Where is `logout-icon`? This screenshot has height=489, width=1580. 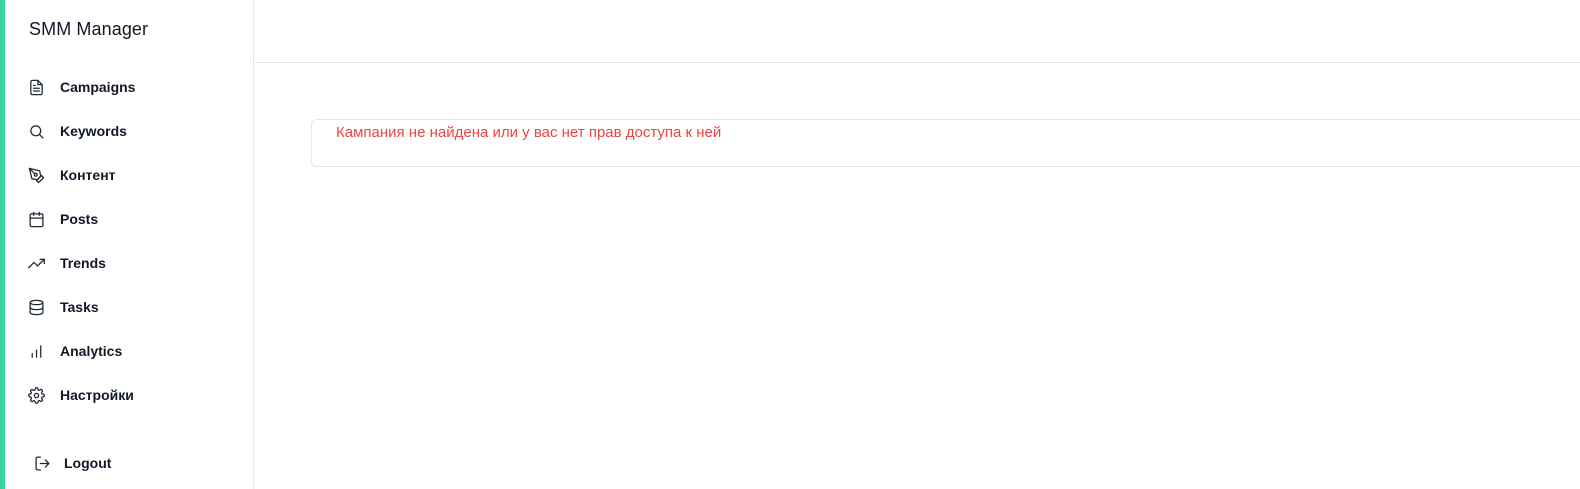
logout-icon is located at coordinates (42, 463).